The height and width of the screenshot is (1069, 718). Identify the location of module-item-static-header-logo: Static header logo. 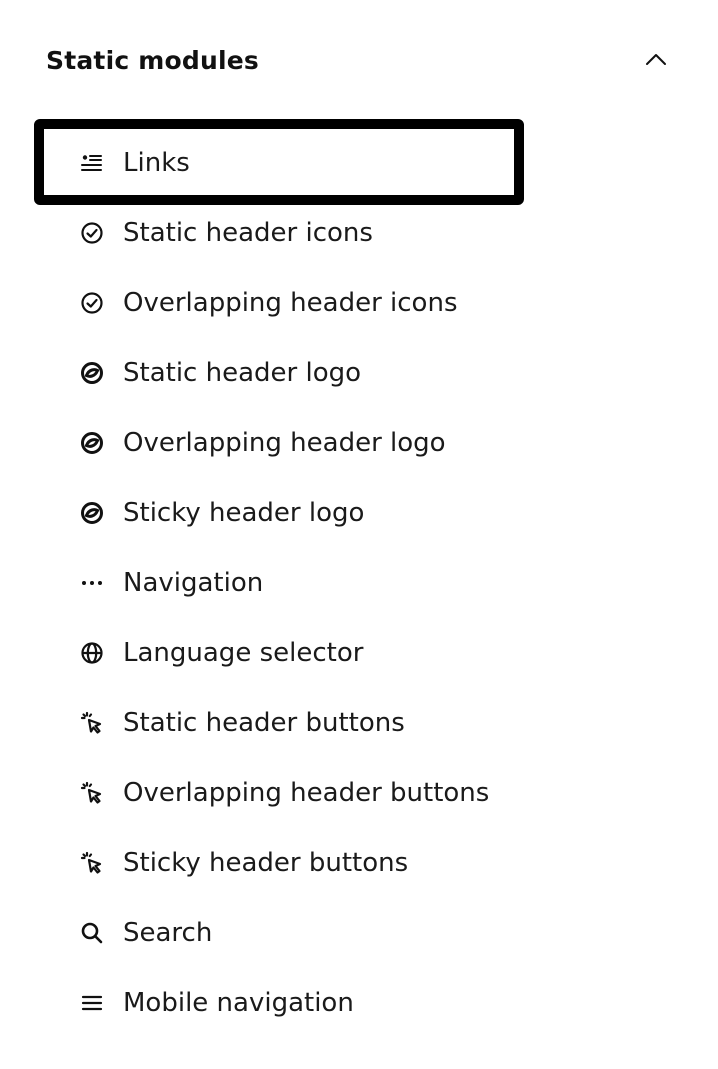
(359, 373).